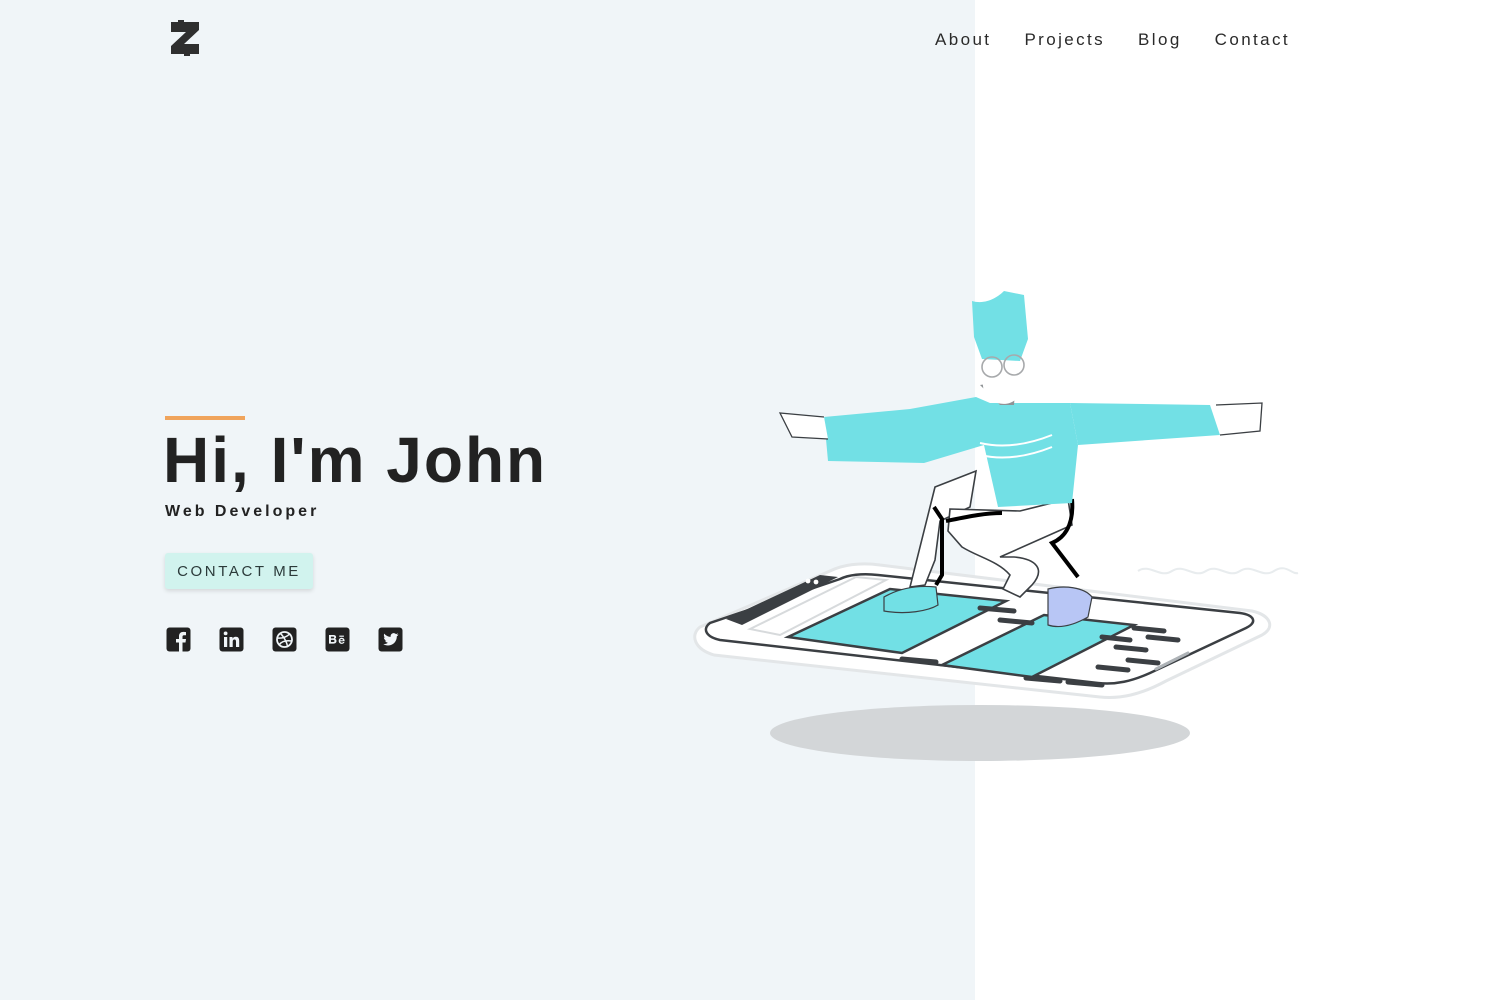 This screenshot has width=1500, height=1000. I want to click on linkedin-icon, so click(231, 639).